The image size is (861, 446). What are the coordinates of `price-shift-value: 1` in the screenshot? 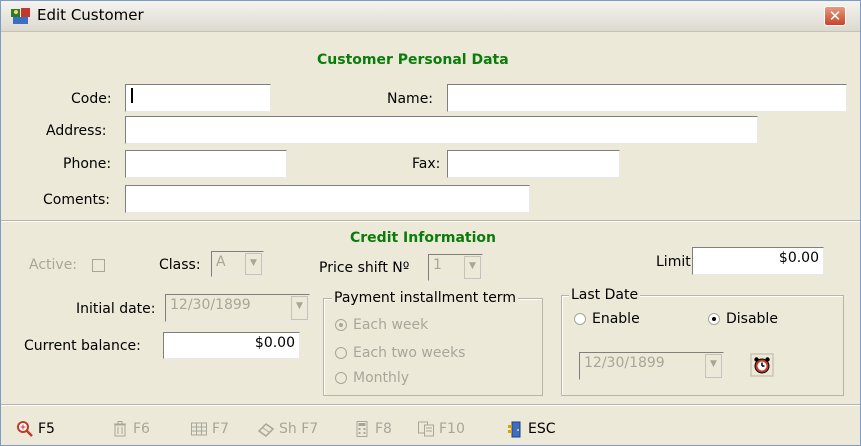 It's located at (437, 265).